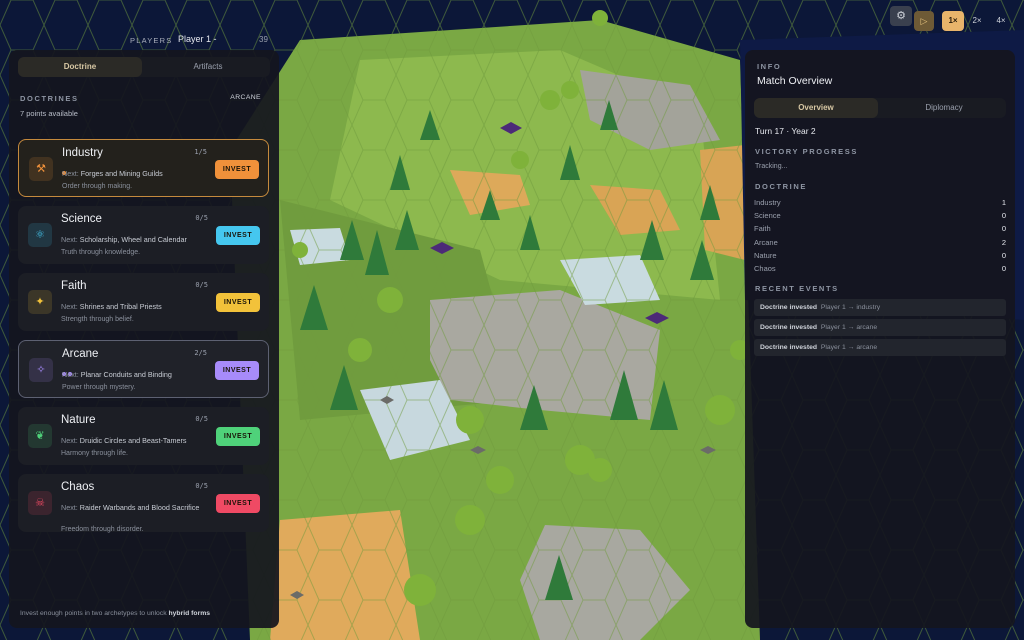 The height and width of the screenshot is (640, 1024). What do you see at coordinates (102, 529) in the screenshot?
I see `doctrine-flavor: Freedom through disorder.` at bounding box center [102, 529].